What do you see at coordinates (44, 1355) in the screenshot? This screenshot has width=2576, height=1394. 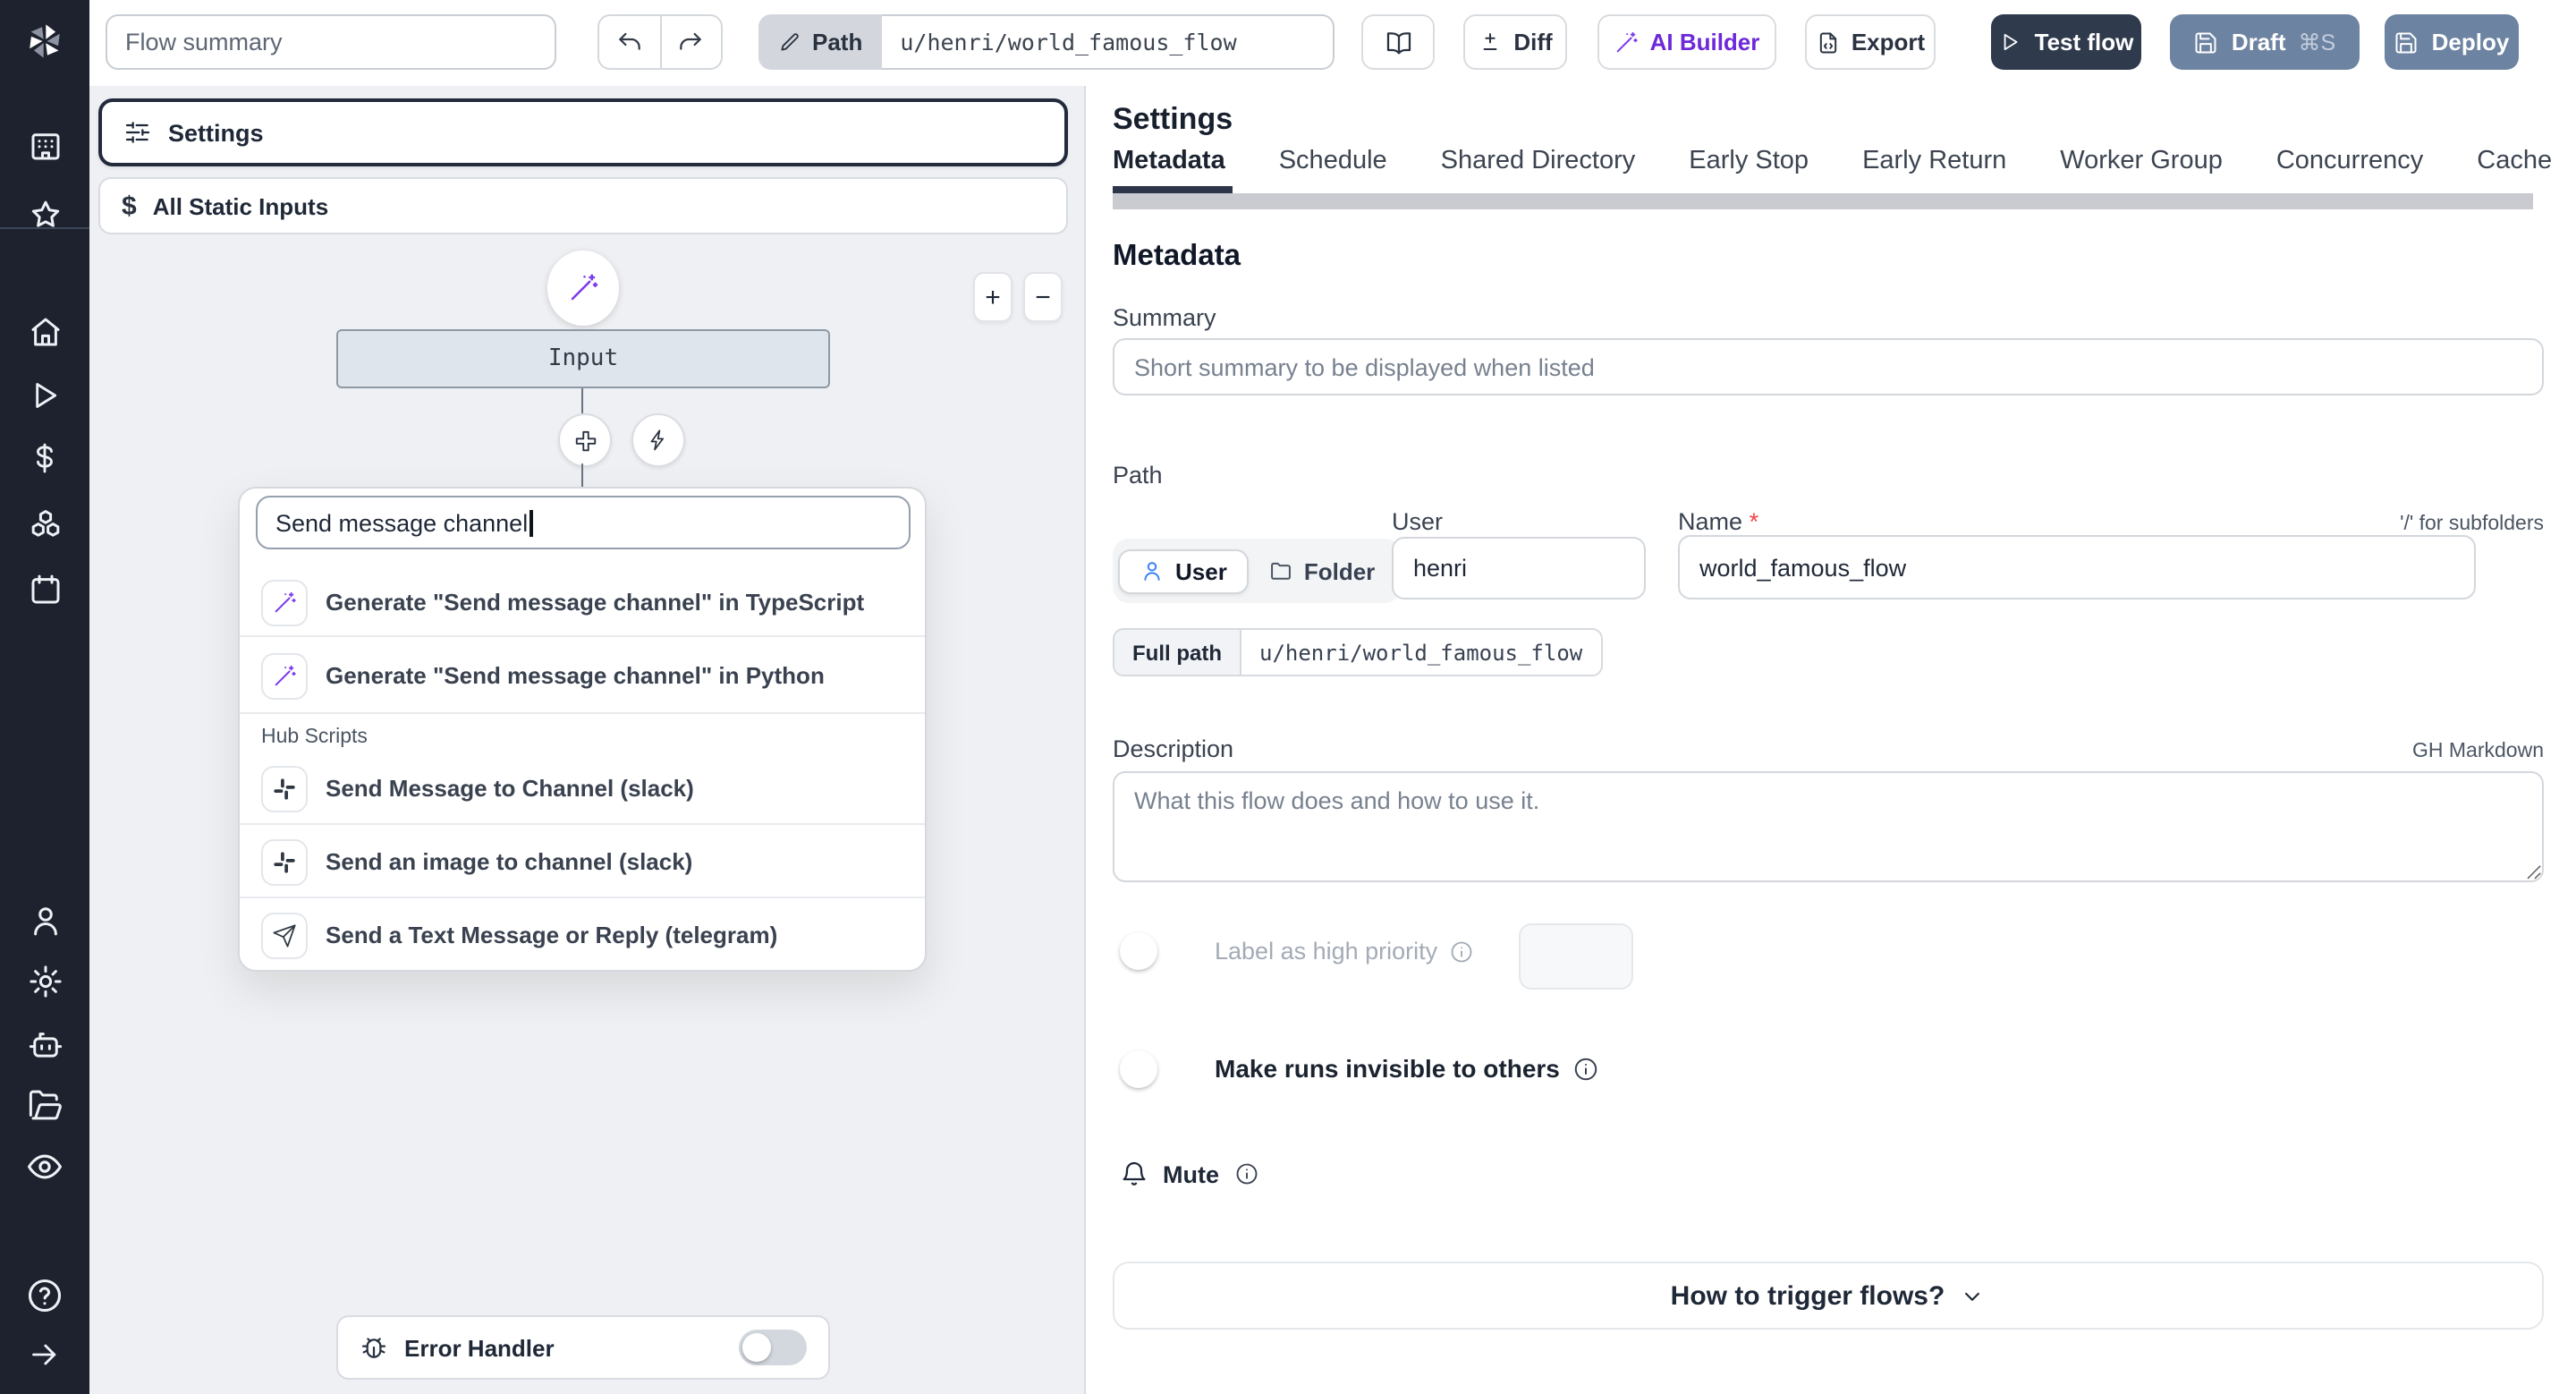 I see `expand-sidebar-arrow-icon` at bounding box center [44, 1355].